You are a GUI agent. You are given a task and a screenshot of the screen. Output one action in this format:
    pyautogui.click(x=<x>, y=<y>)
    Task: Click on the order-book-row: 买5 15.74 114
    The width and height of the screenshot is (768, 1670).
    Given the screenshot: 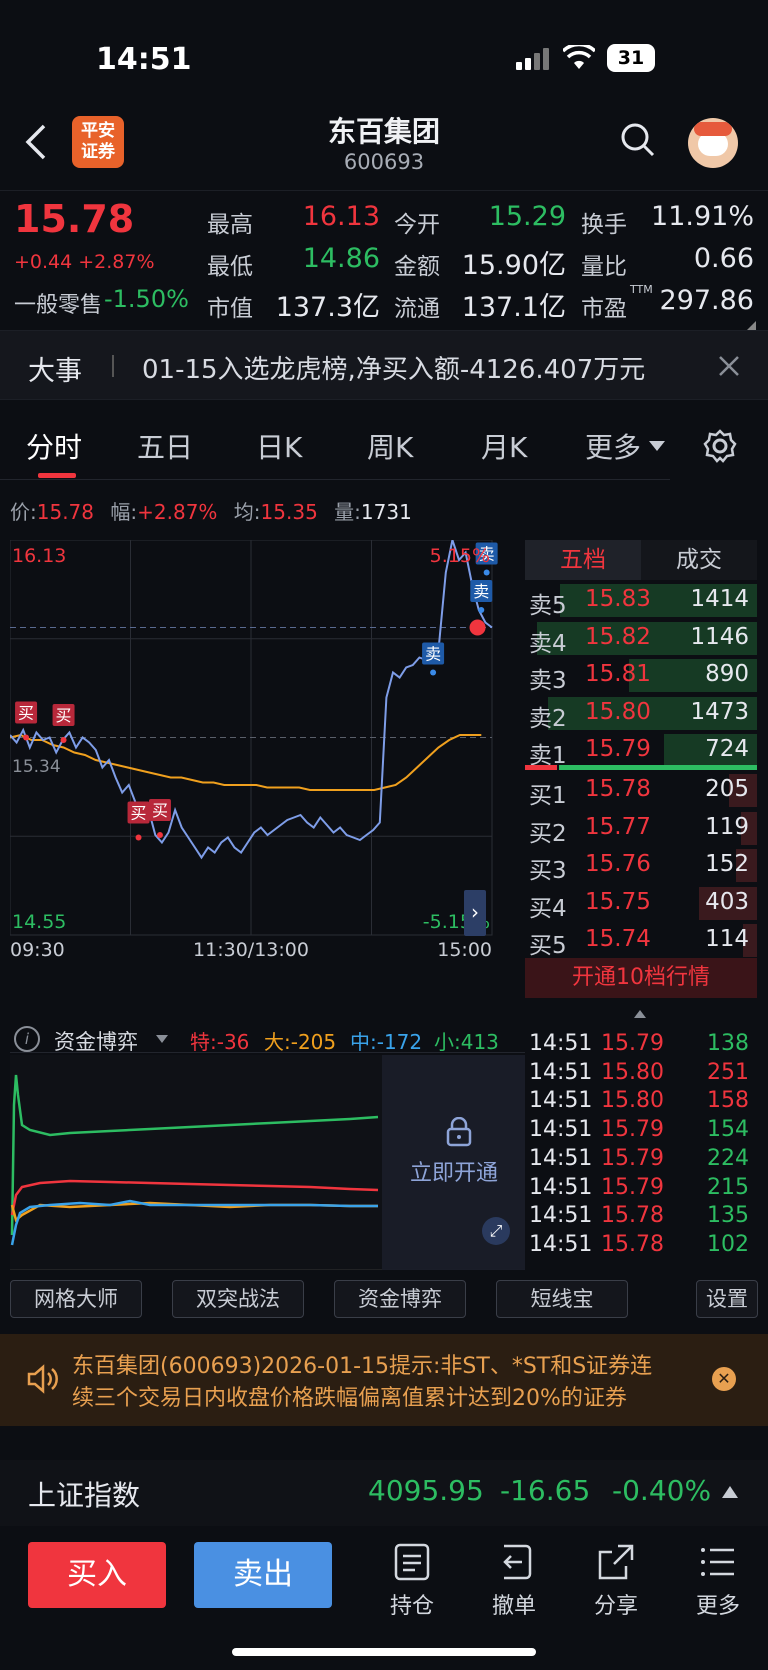 What is the action you would take?
    pyautogui.click(x=641, y=940)
    